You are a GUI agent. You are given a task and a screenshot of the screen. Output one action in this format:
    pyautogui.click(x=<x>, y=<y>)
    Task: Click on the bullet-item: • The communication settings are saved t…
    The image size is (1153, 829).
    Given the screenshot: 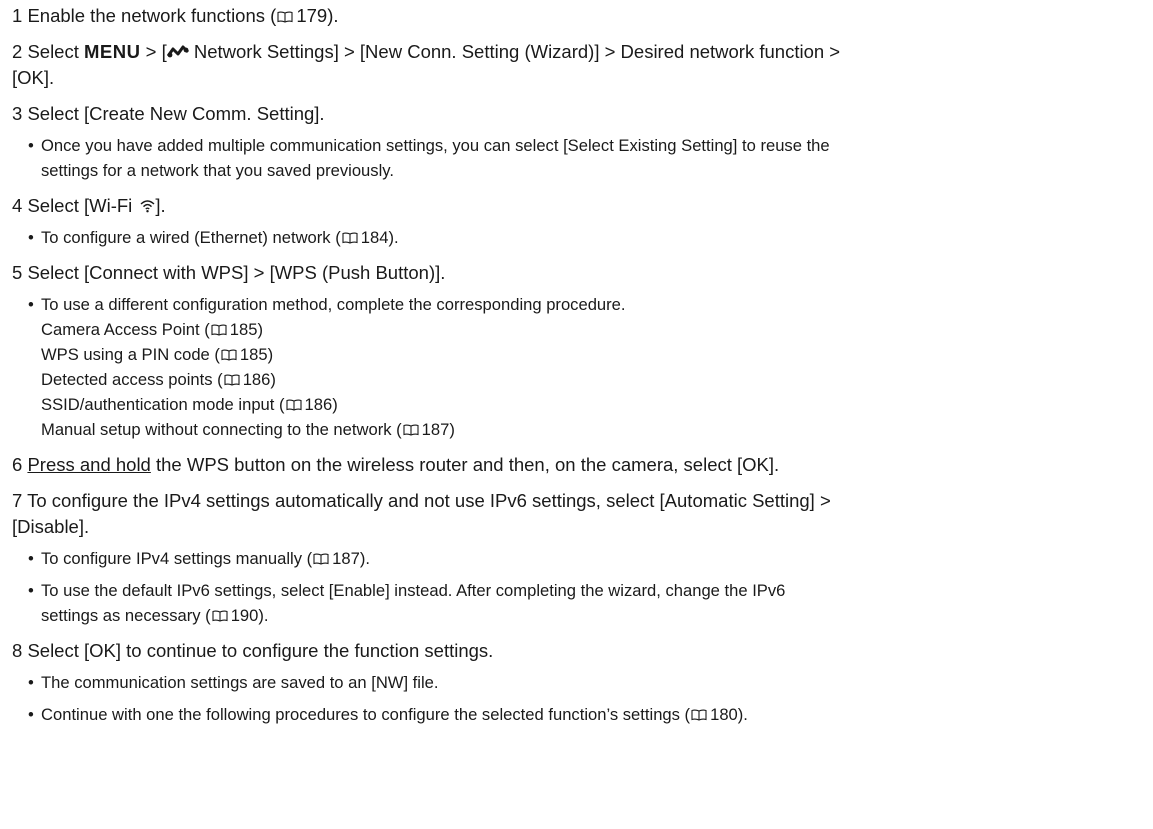 What is the action you would take?
    pyautogui.click(x=585, y=682)
    